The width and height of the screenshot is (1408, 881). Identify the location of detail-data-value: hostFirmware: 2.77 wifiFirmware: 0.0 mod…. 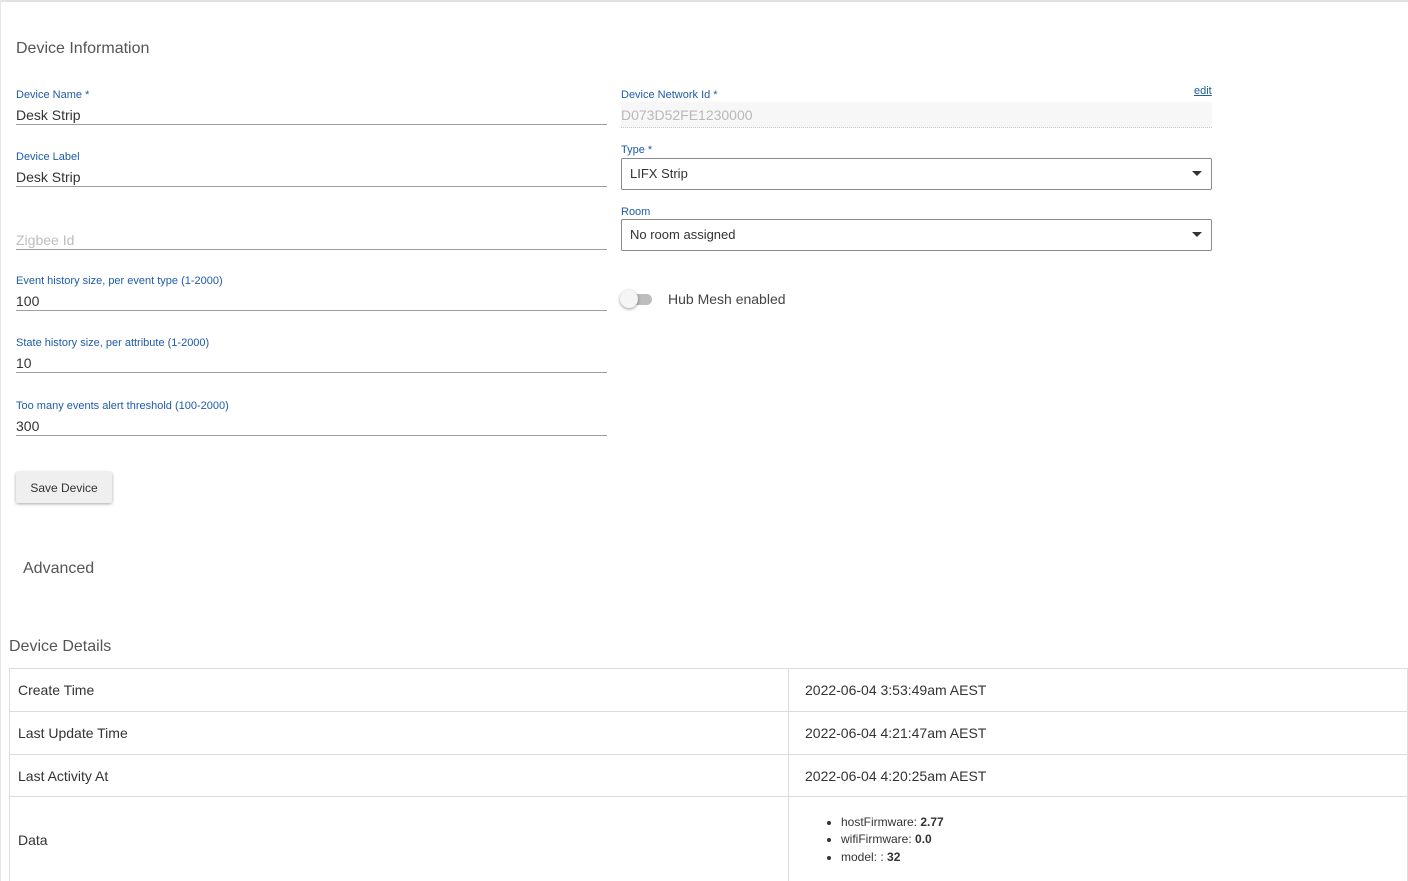
(1098, 838).